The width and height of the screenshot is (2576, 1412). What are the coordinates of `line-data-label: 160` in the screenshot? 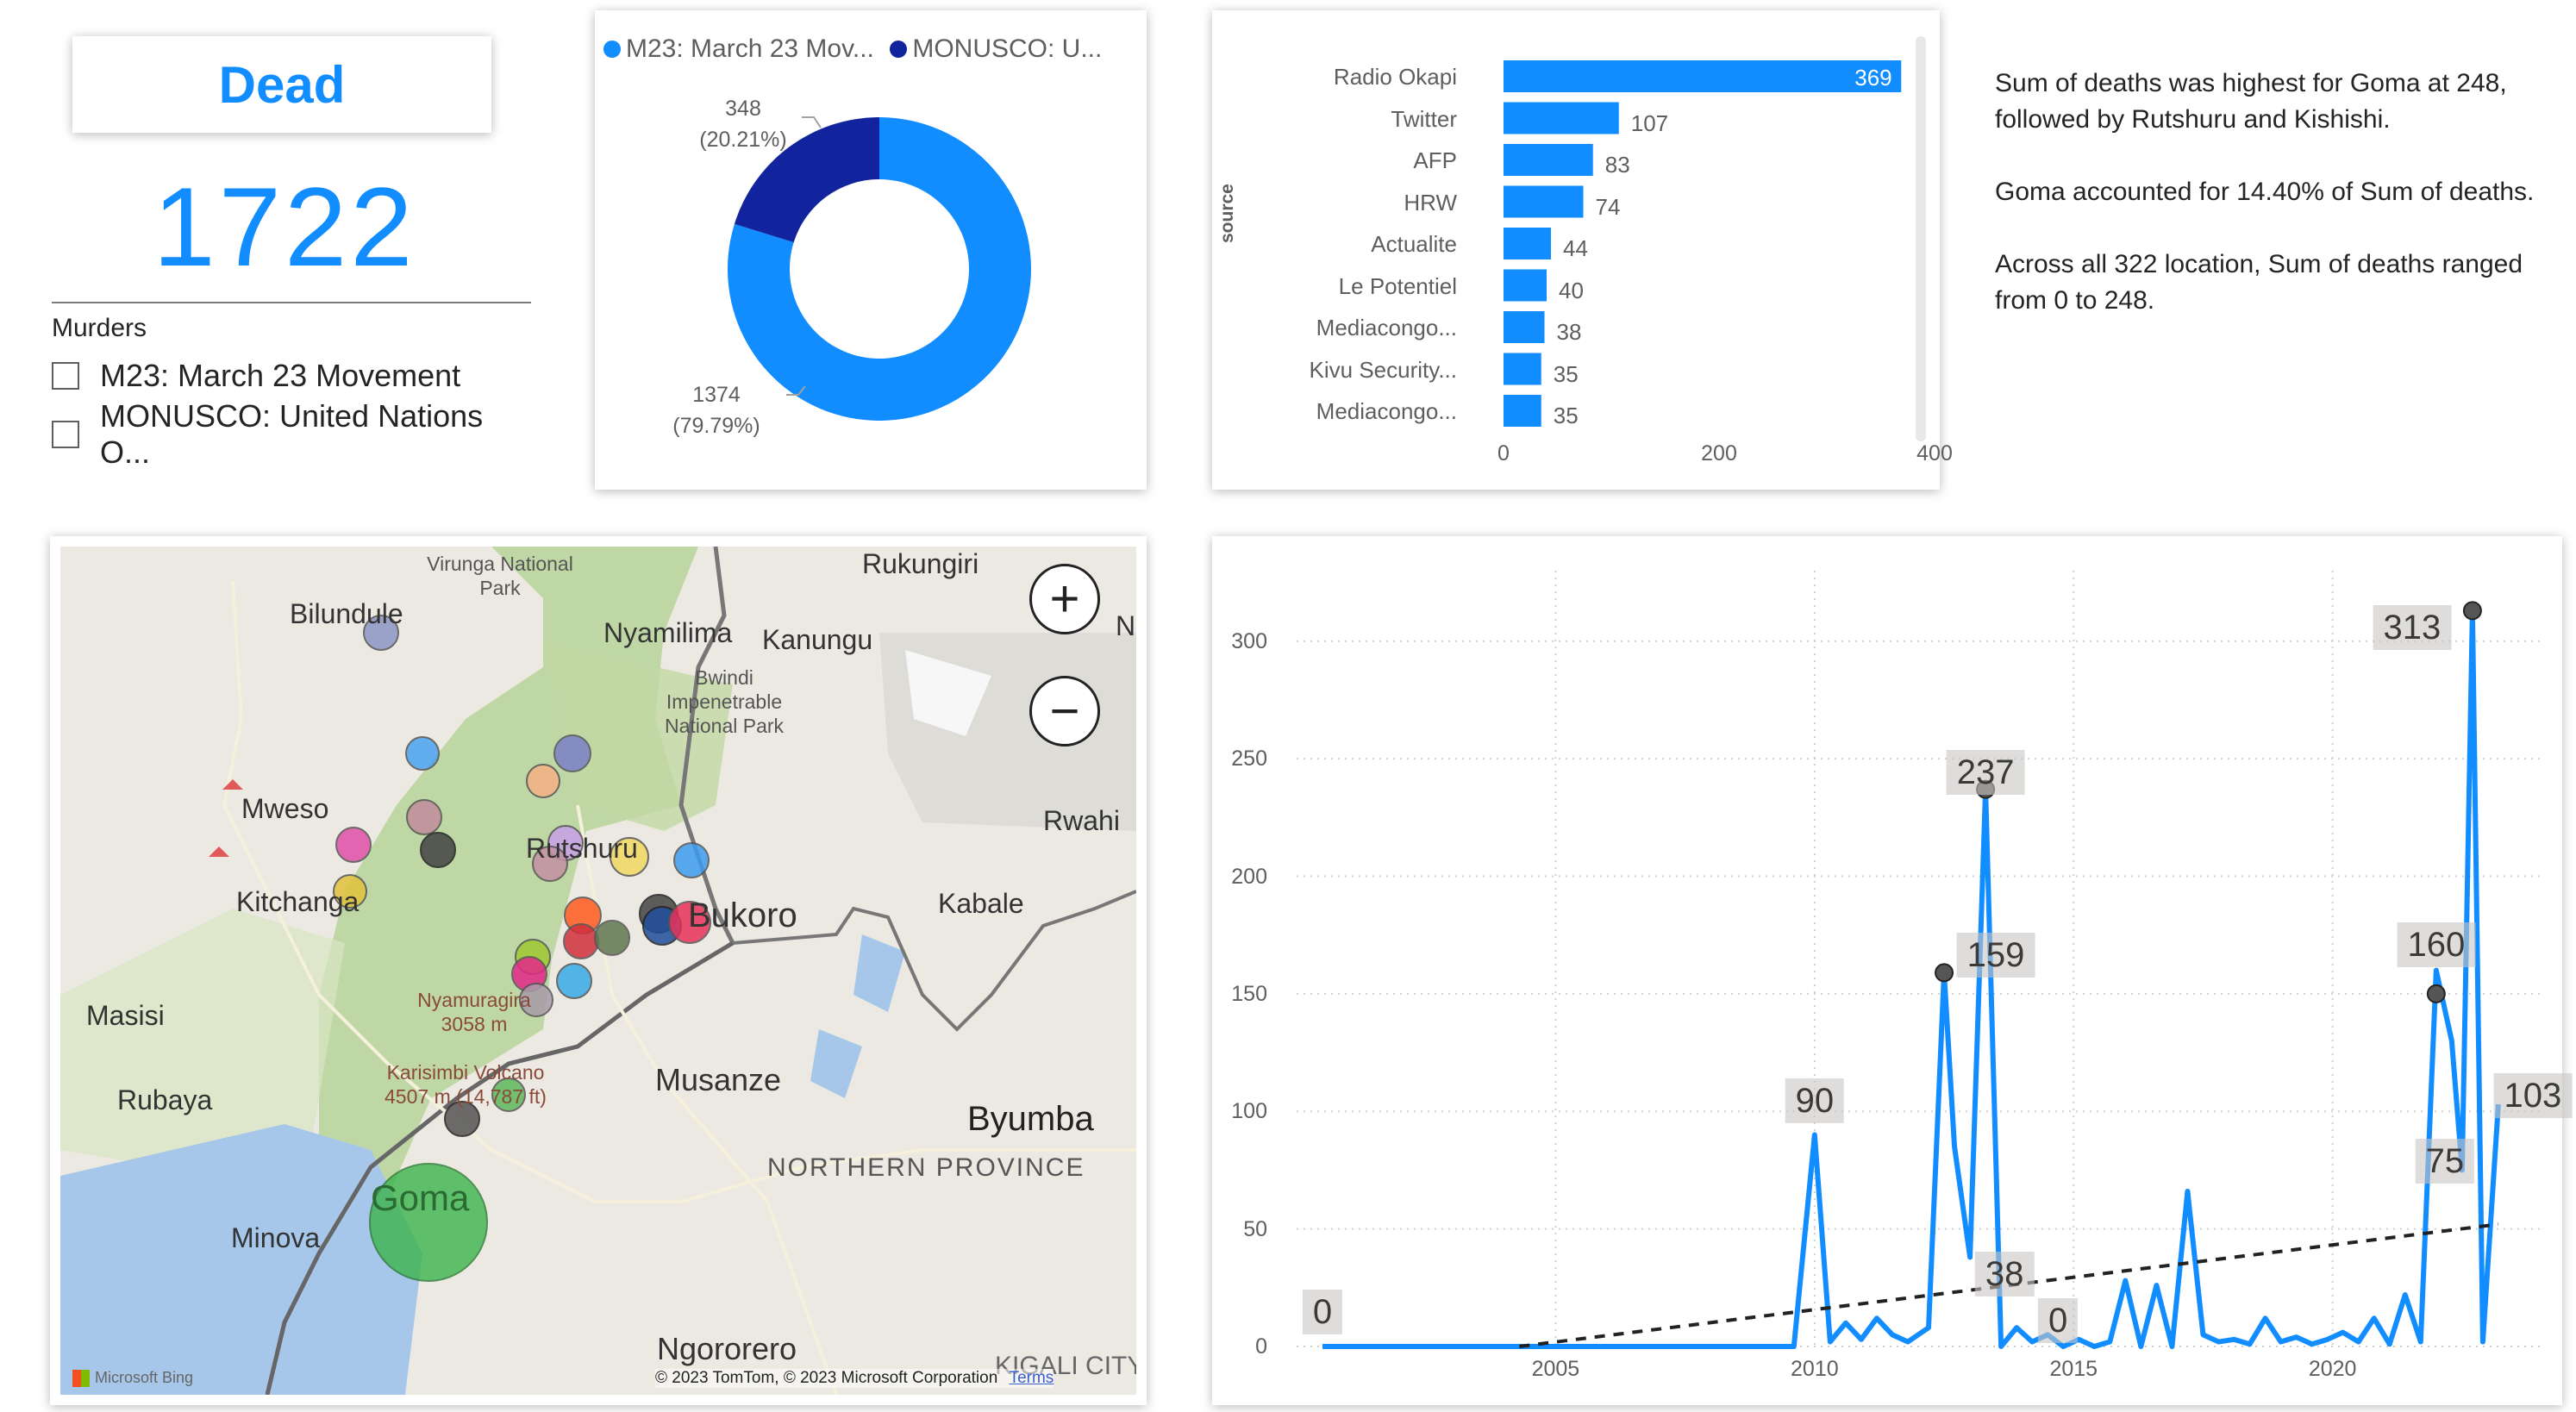 It's located at (2436, 944).